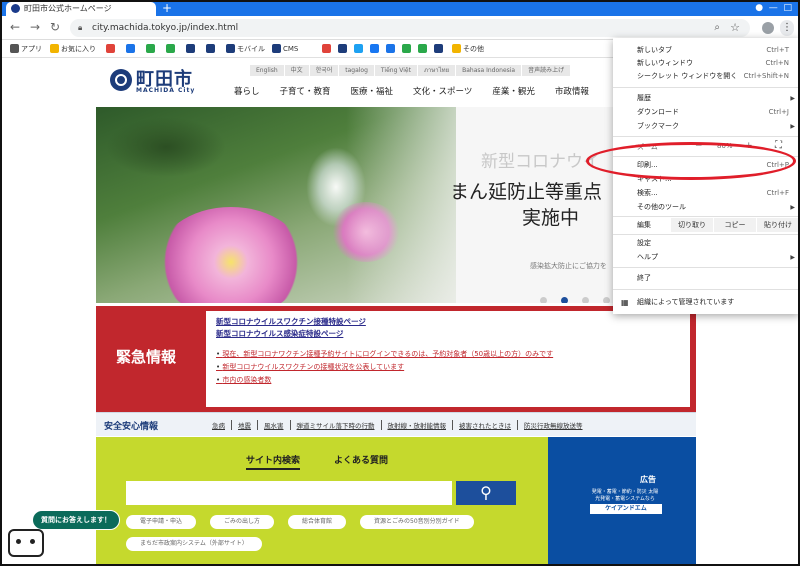 The height and width of the screenshot is (566, 800). I want to click on menu-history: 履歴 ▶, so click(705, 98).